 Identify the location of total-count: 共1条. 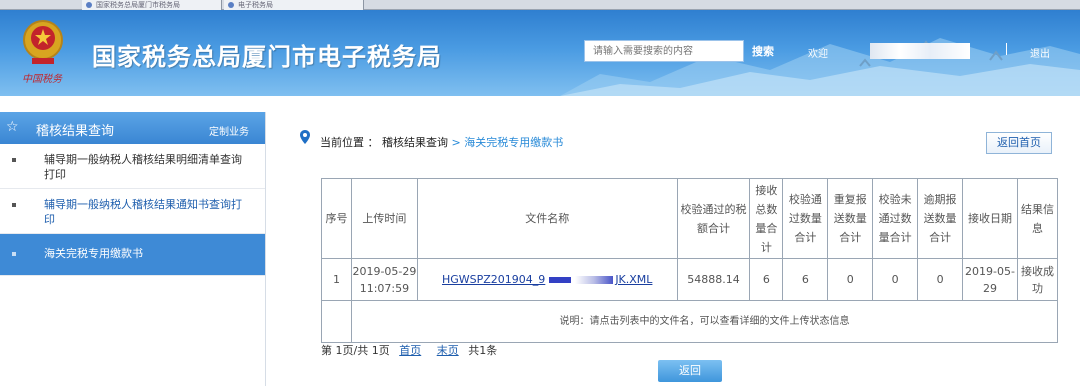
(483, 350).